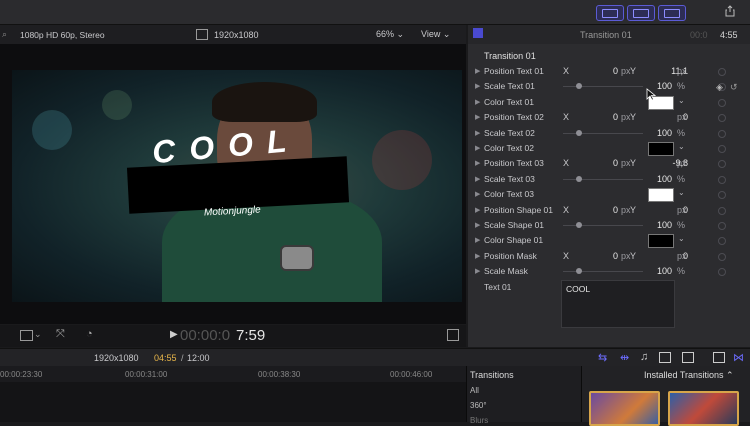 The width and height of the screenshot is (750, 426). Describe the element at coordinates (738, 357) in the screenshot. I see `transitions-icon: ⋈` at that location.